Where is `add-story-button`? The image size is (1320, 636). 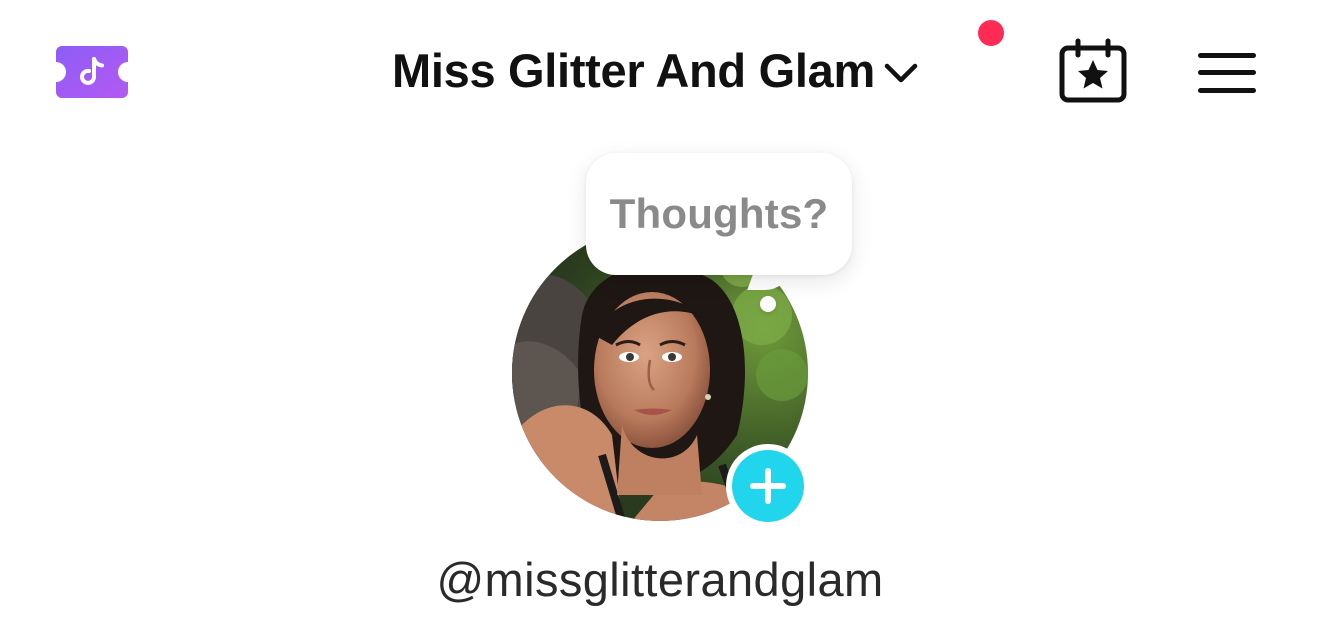
add-story-button is located at coordinates (768, 486).